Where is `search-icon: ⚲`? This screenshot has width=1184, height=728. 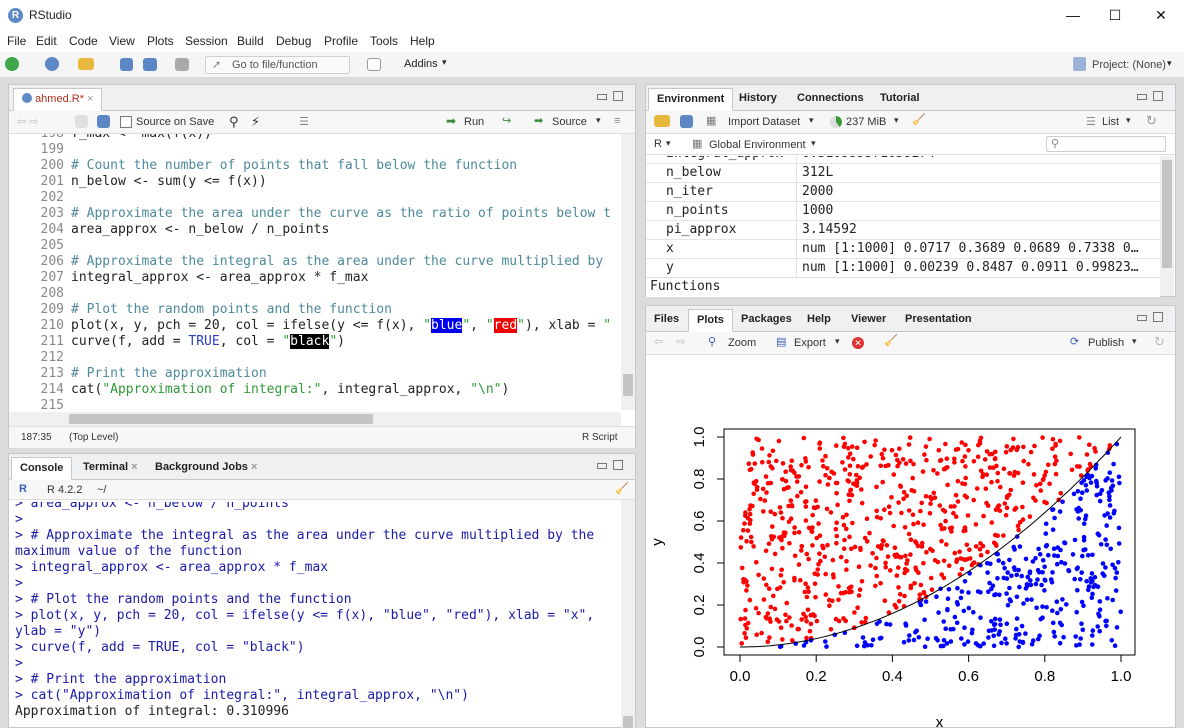
search-icon: ⚲ is located at coordinates (234, 122).